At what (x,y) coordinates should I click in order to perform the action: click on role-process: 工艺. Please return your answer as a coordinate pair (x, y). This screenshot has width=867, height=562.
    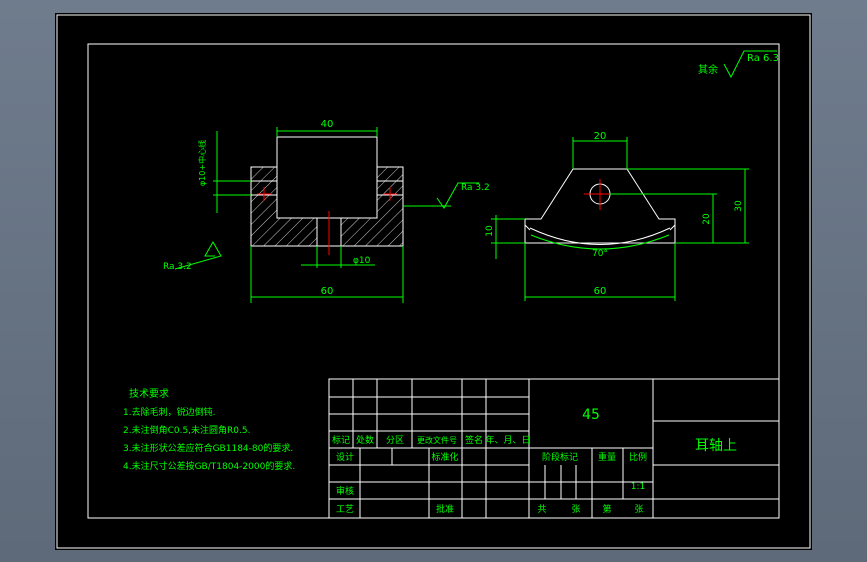
    Looking at the image, I should click on (345, 509).